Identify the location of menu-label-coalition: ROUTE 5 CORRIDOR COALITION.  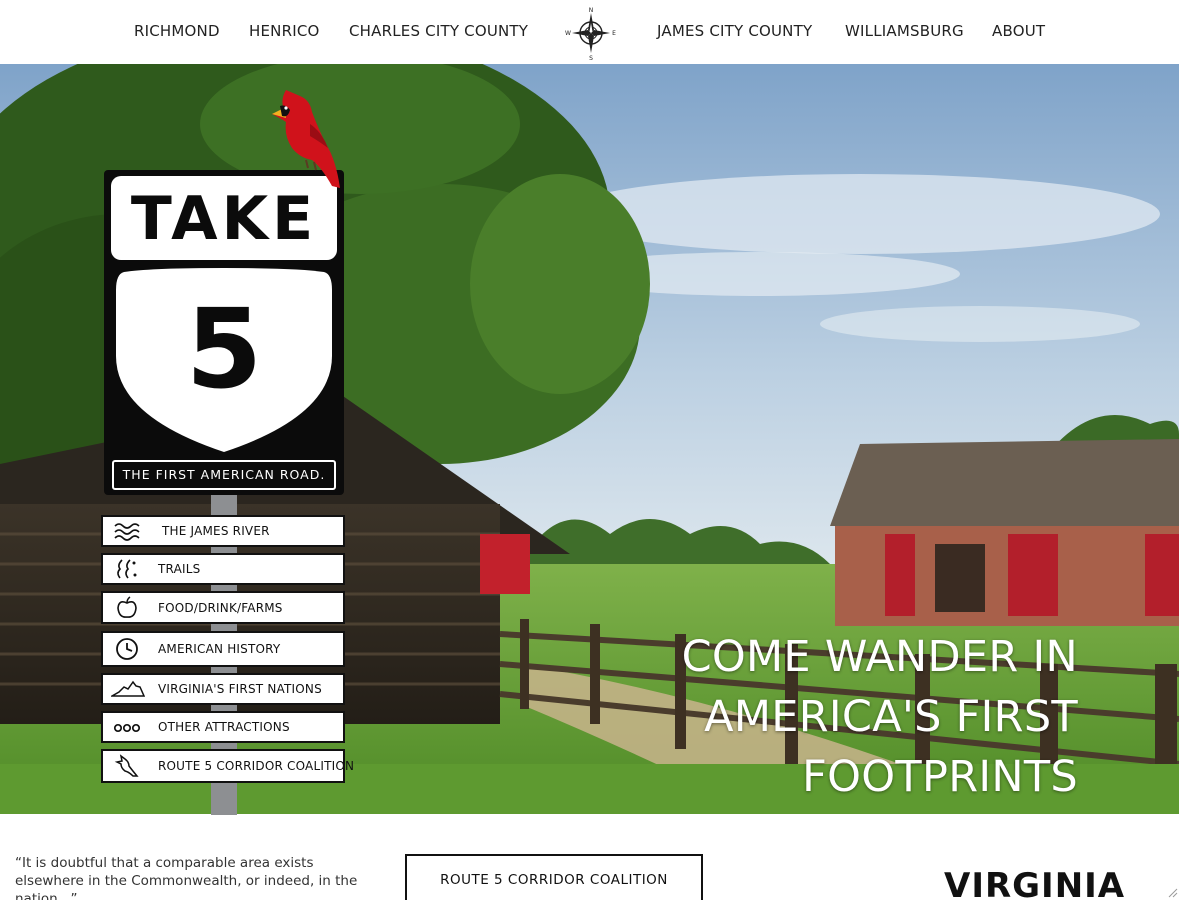
(256, 766).